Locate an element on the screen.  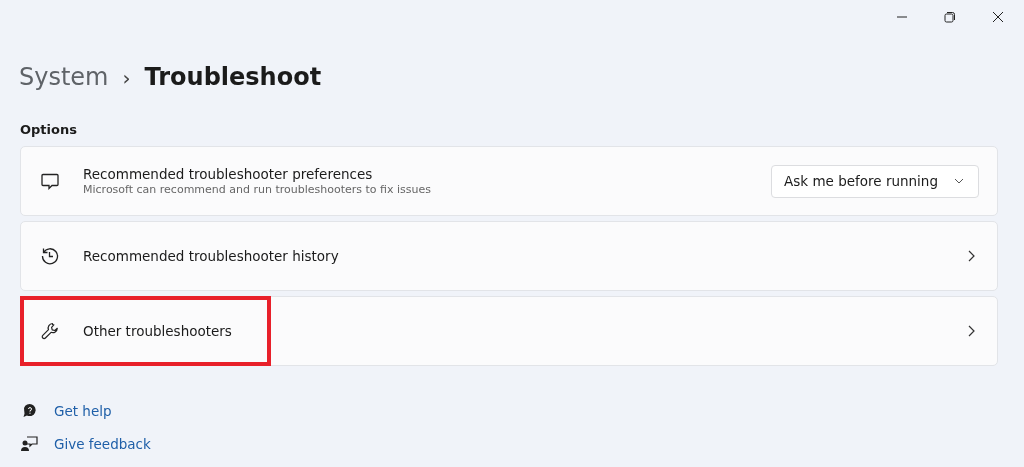
settings-card: Recommended troubleshooter history is located at coordinates (509, 256).